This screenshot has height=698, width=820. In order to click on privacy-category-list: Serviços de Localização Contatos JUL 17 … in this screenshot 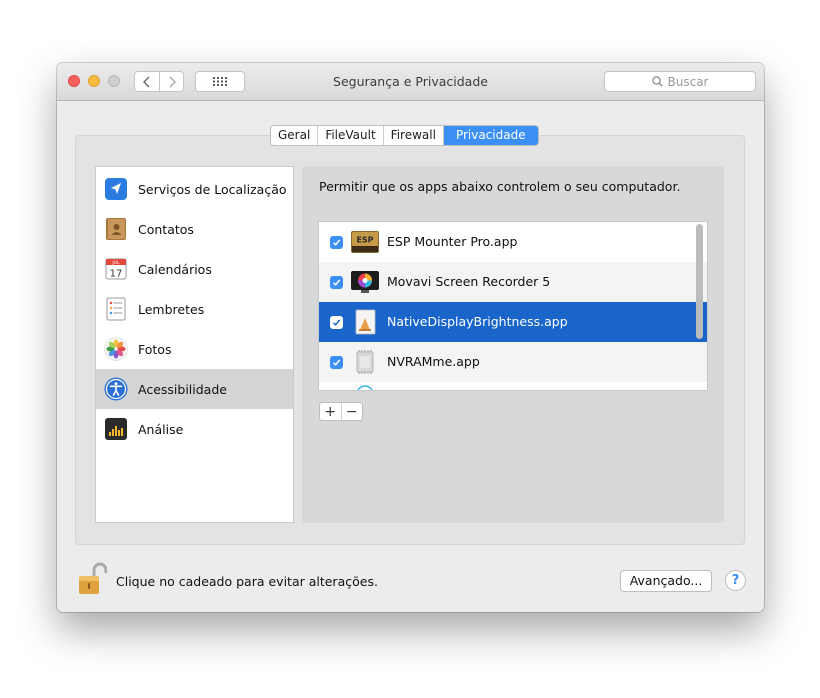, I will do `click(194, 344)`.